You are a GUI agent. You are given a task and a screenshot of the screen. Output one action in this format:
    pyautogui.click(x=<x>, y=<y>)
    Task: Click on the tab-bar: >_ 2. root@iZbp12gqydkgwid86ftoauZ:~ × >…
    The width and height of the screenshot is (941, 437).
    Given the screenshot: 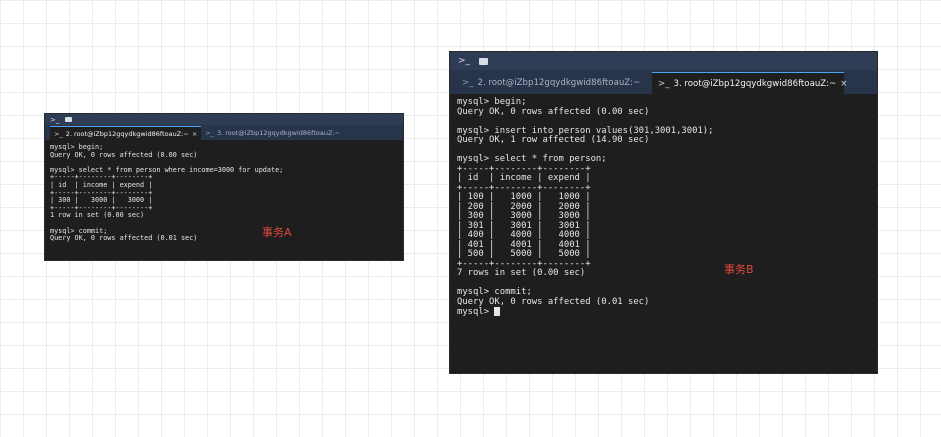 What is the action you would take?
    pyautogui.click(x=224, y=132)
    